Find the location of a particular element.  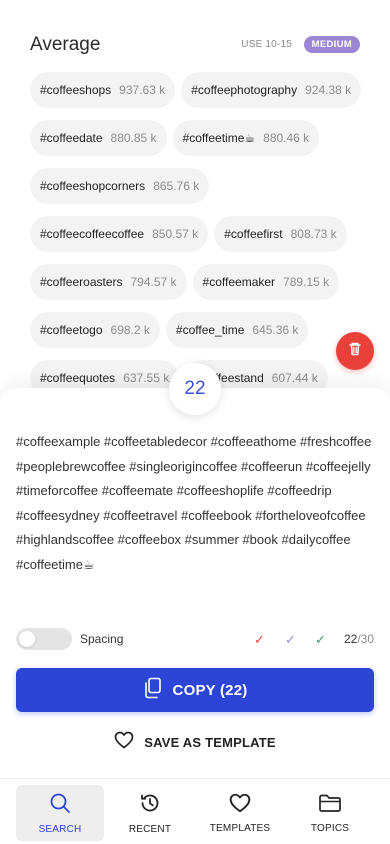

counter-max: /30 is located at coordinates (365, 639).